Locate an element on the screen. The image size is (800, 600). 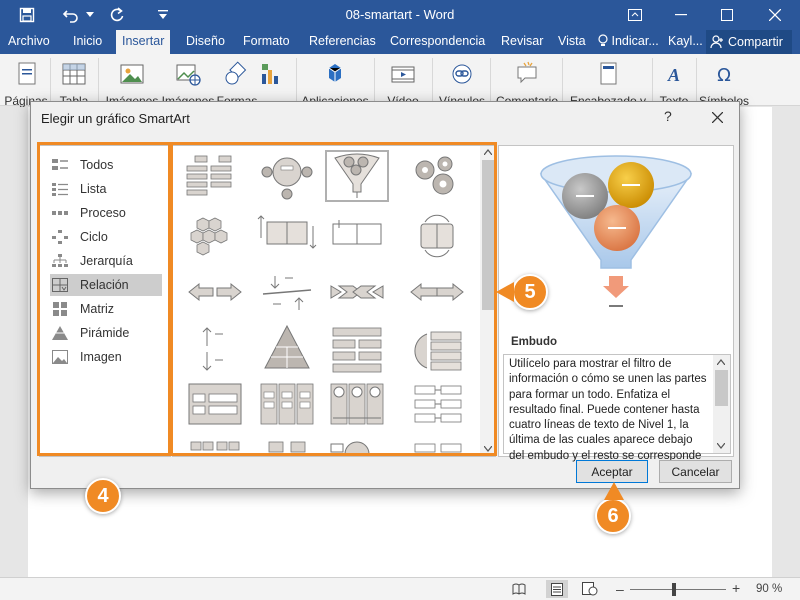
share-label: Compartir is located at coordinates (755, 42).